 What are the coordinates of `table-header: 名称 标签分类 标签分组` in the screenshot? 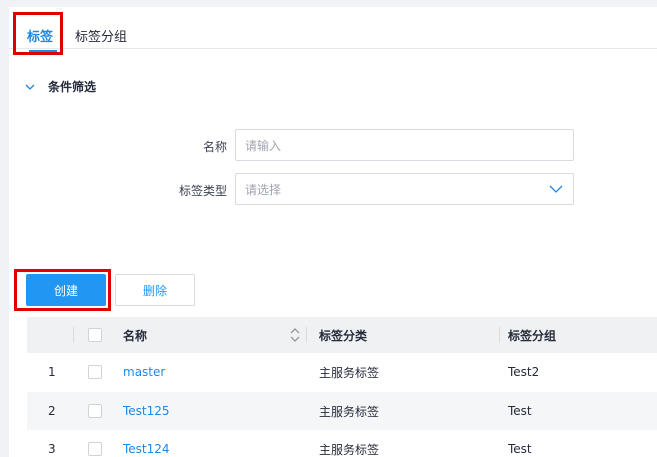 It's located at (342, 335).